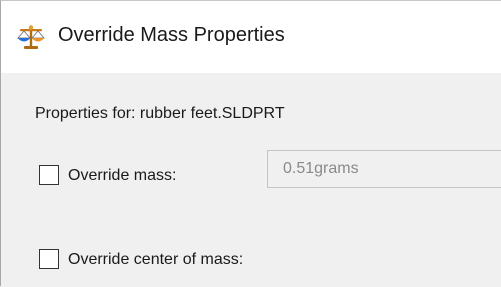 This screenshot has width=501, height=287. Describe the element at coordinates (160, 113) in the screenshot. I see `properties-for-label: Properties for: rubber feet.SLDPRT` at that location.